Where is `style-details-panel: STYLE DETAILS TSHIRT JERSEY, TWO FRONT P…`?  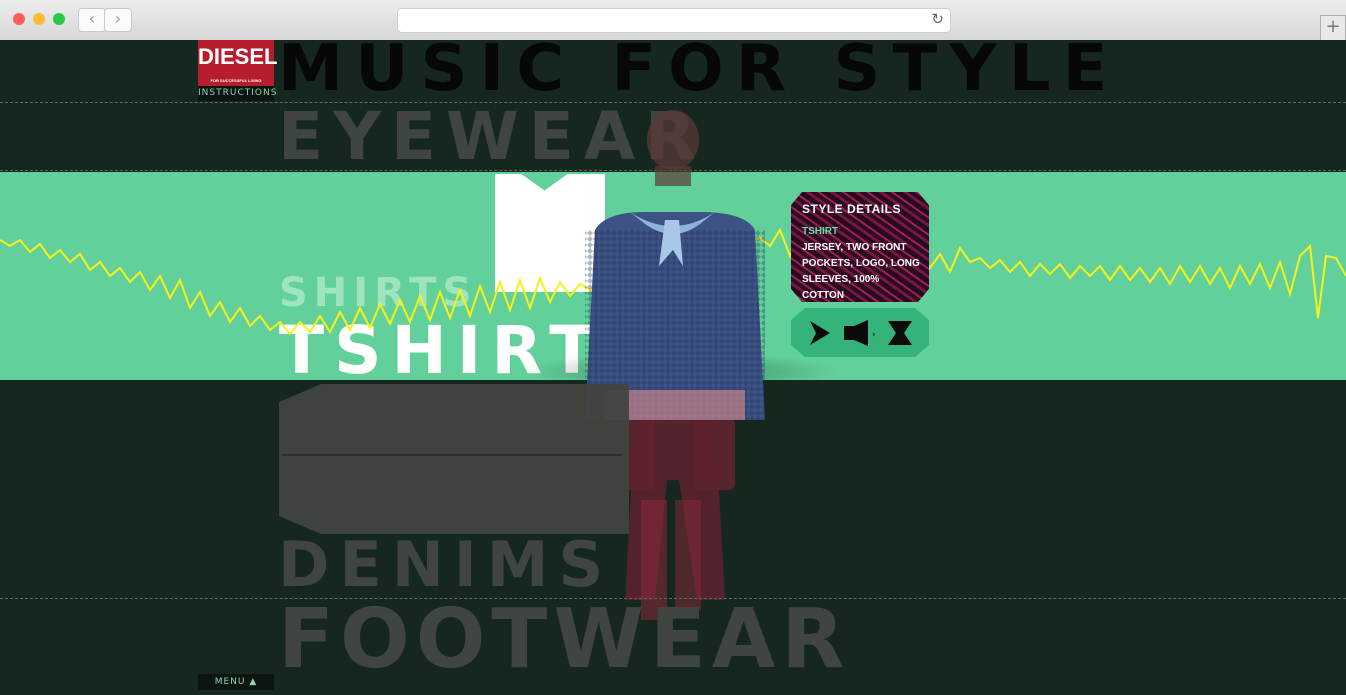 style-details-panel: STYLE DETAILS TSHIRT JERSEY, TWO FRONT P… is located at coordinates (860, 247).